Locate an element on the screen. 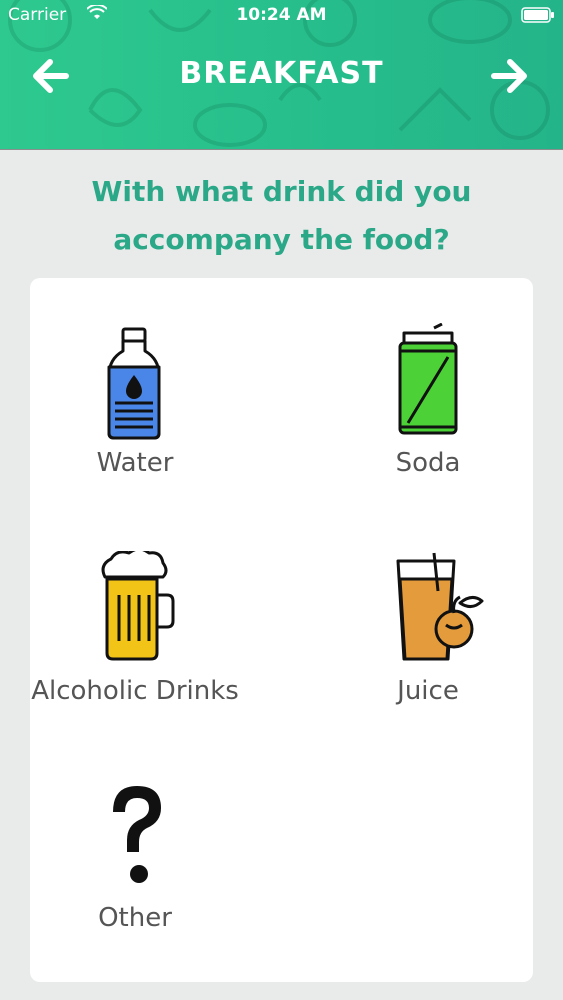  option-water: Water is located at coordinates (135, 423).